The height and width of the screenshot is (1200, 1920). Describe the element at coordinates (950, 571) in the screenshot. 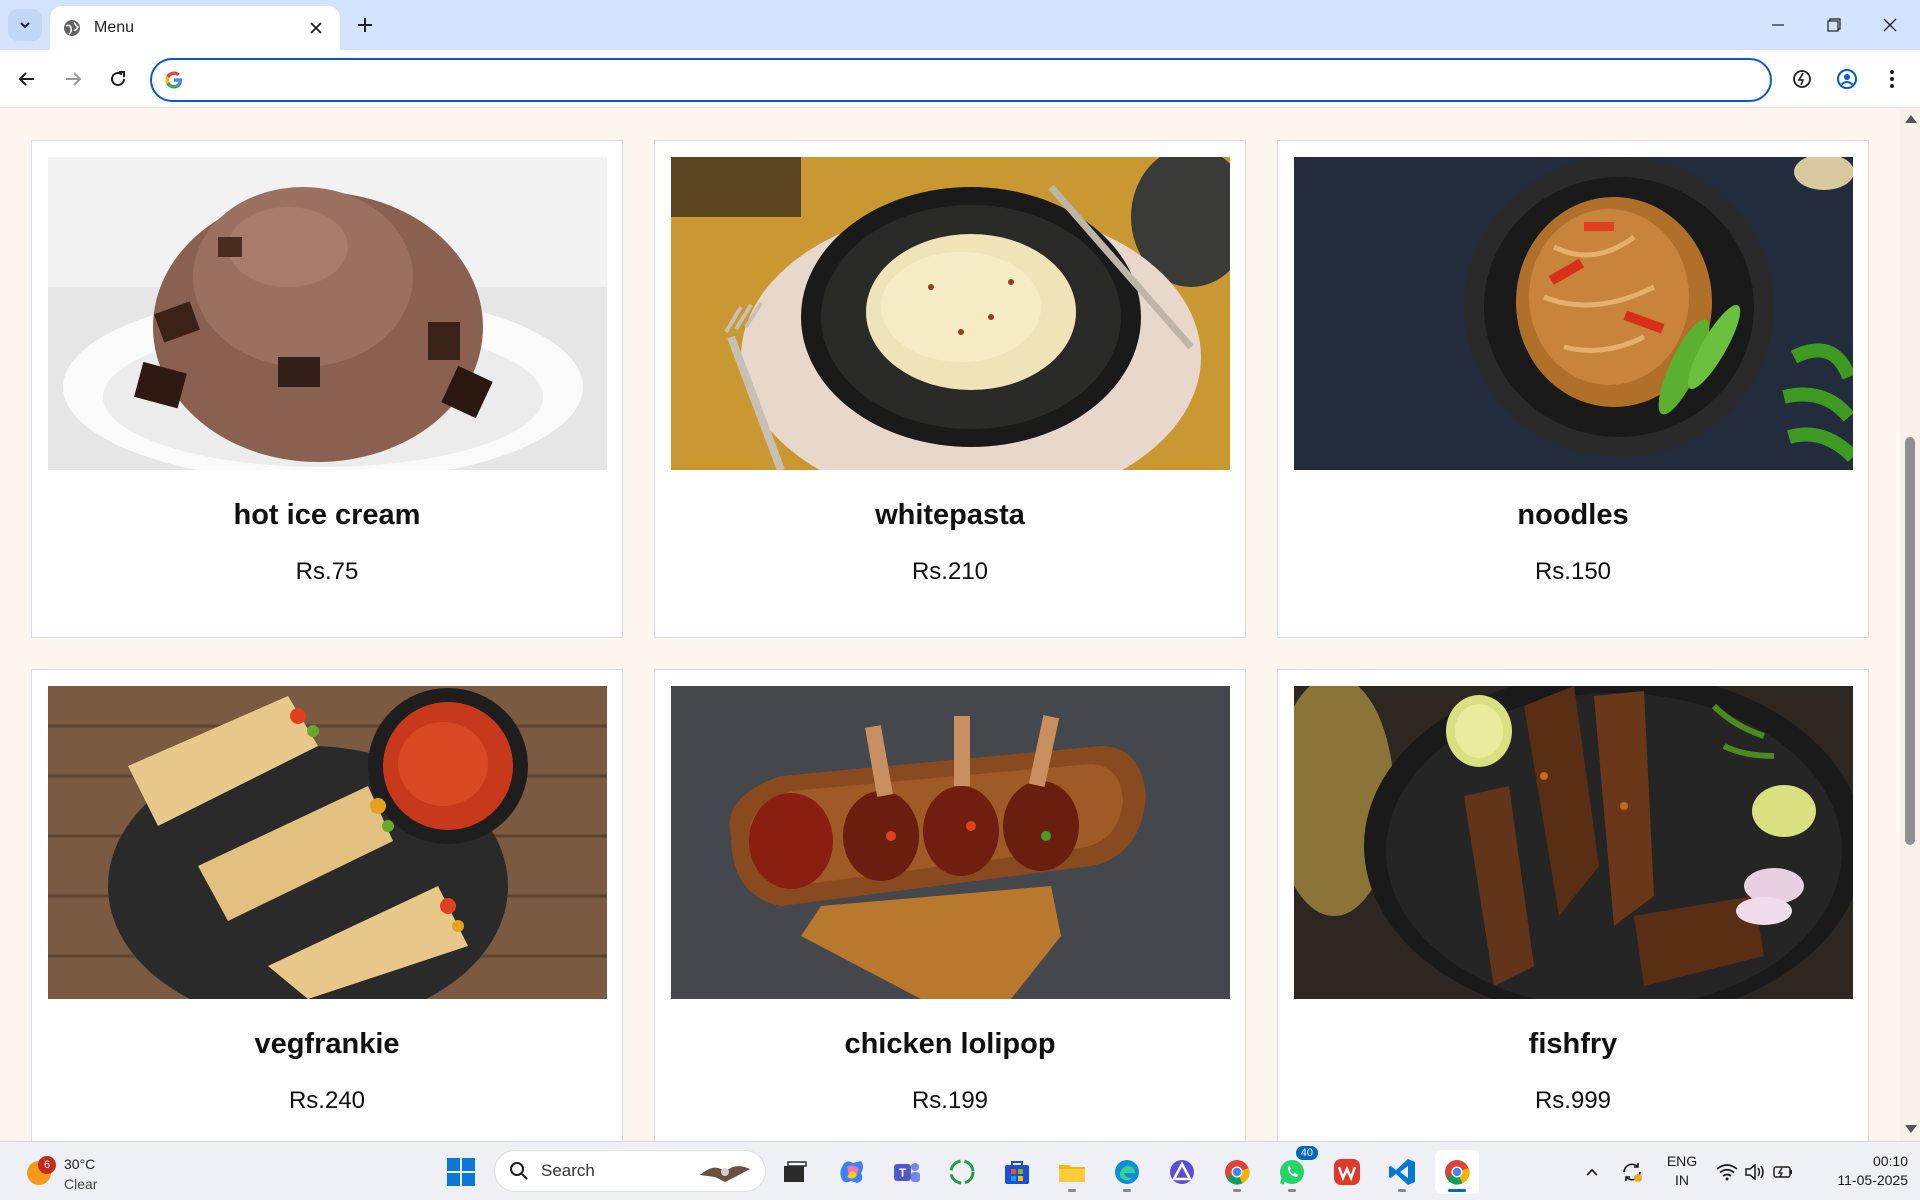

I see `item-price: Rs.210` at that location.